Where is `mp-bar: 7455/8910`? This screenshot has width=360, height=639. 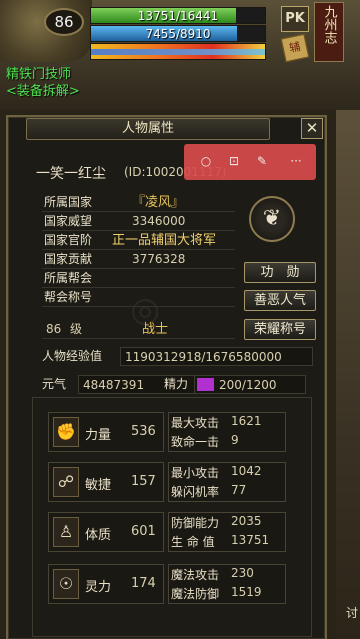 mp-bar: 7455/8910 is located at coordinates (178, 33).